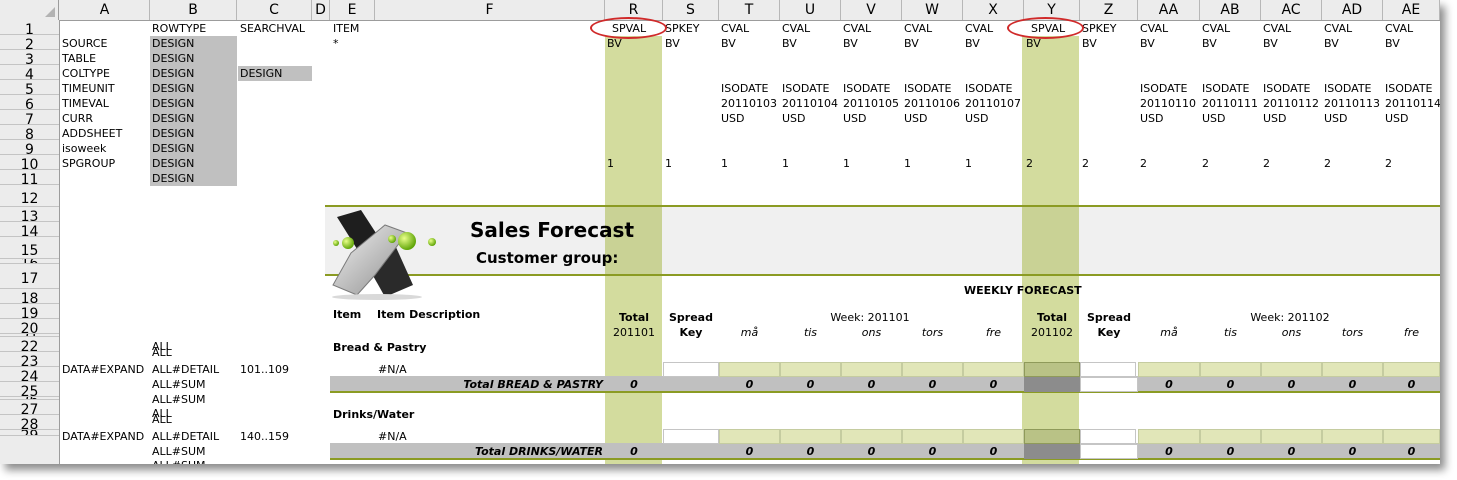 This screenshot has height=480, width=1457. Describe the element at coordinates (85, 103) in the screenshot. I see `design-label-timeval: TIMEVAL` at that location.